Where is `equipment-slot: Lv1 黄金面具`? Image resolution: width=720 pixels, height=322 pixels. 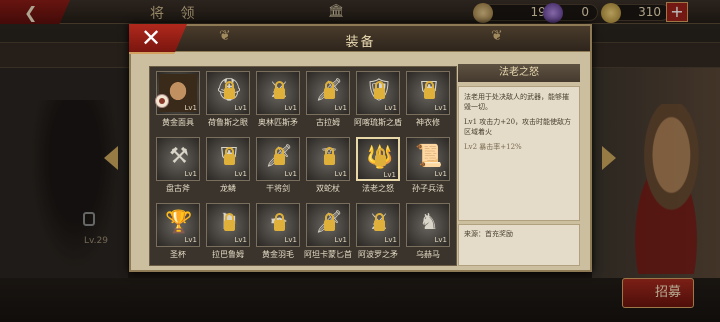
equipment-slot: Lv1 黄金面具 is located at coordinates (177, 100).